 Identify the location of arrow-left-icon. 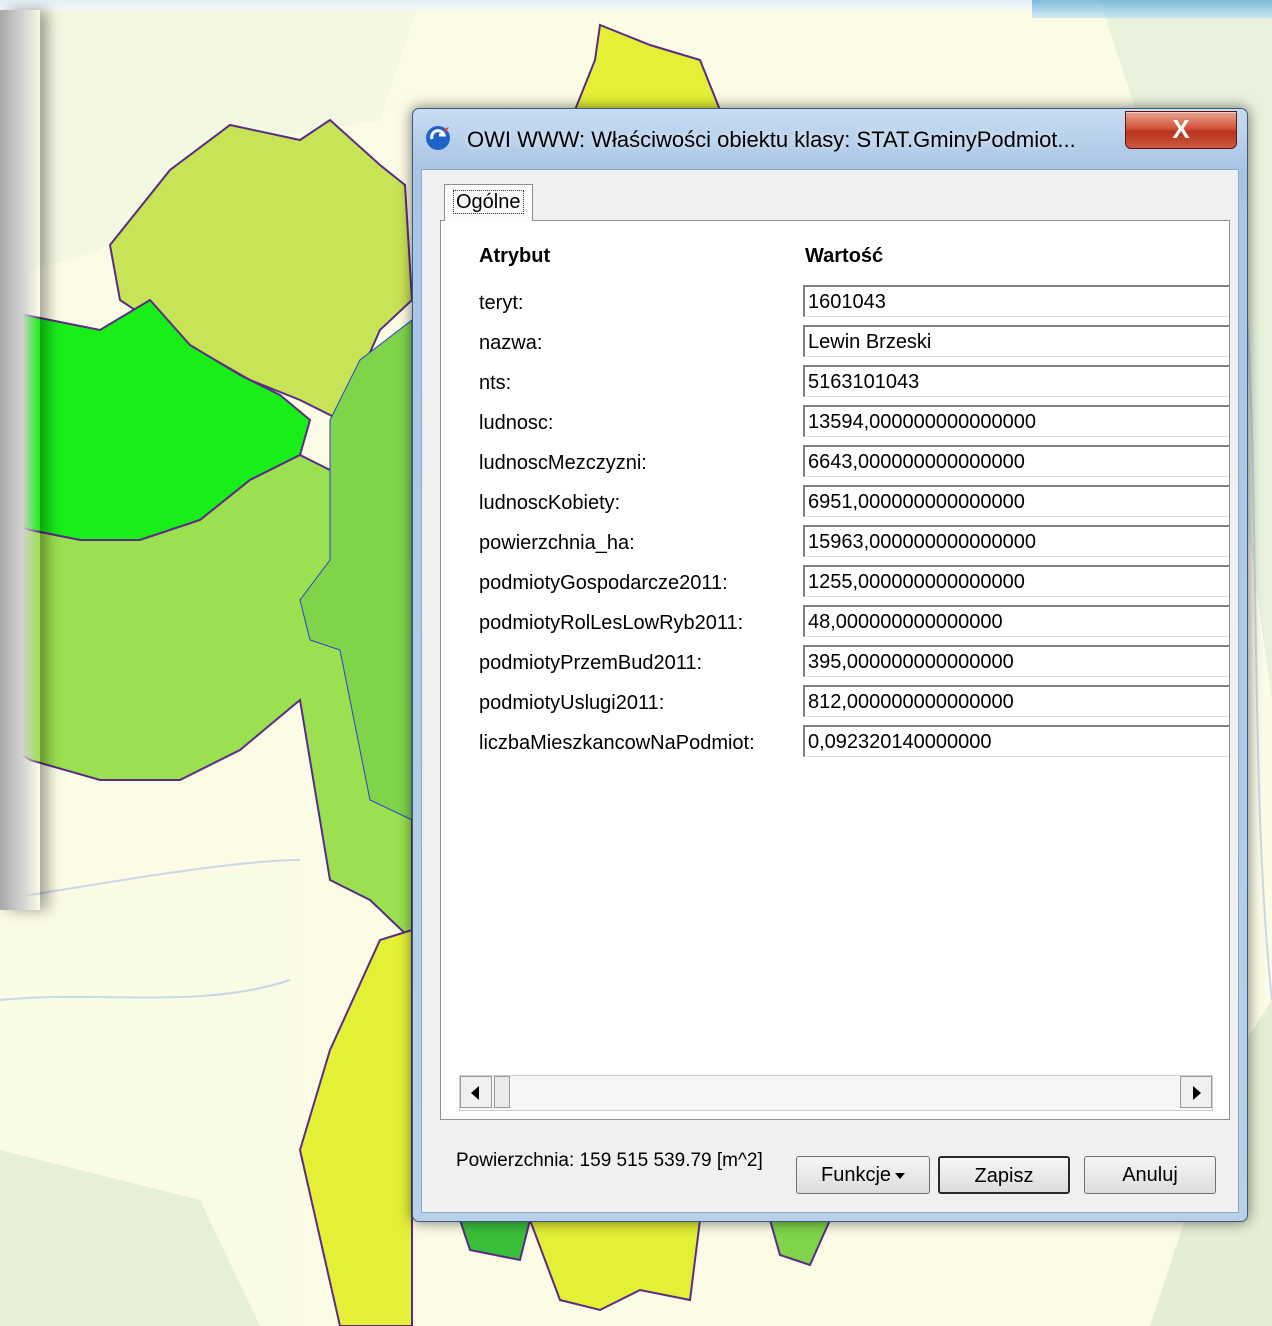
(475, 1093).